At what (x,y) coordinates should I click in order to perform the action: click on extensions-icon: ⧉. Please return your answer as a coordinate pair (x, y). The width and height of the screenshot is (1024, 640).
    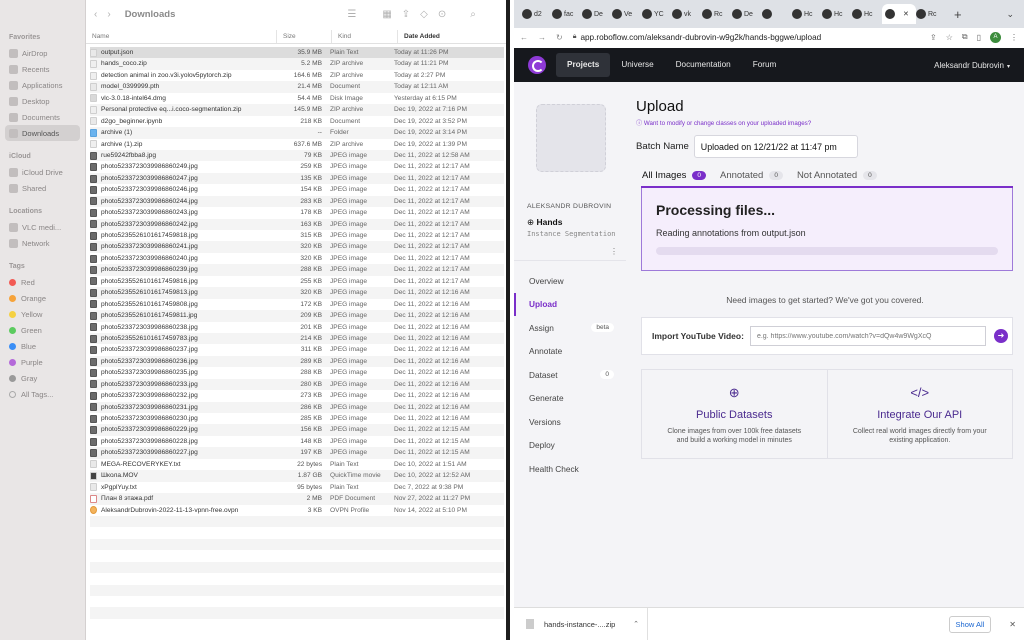
    Looking at the image, I should click on (965, 37).